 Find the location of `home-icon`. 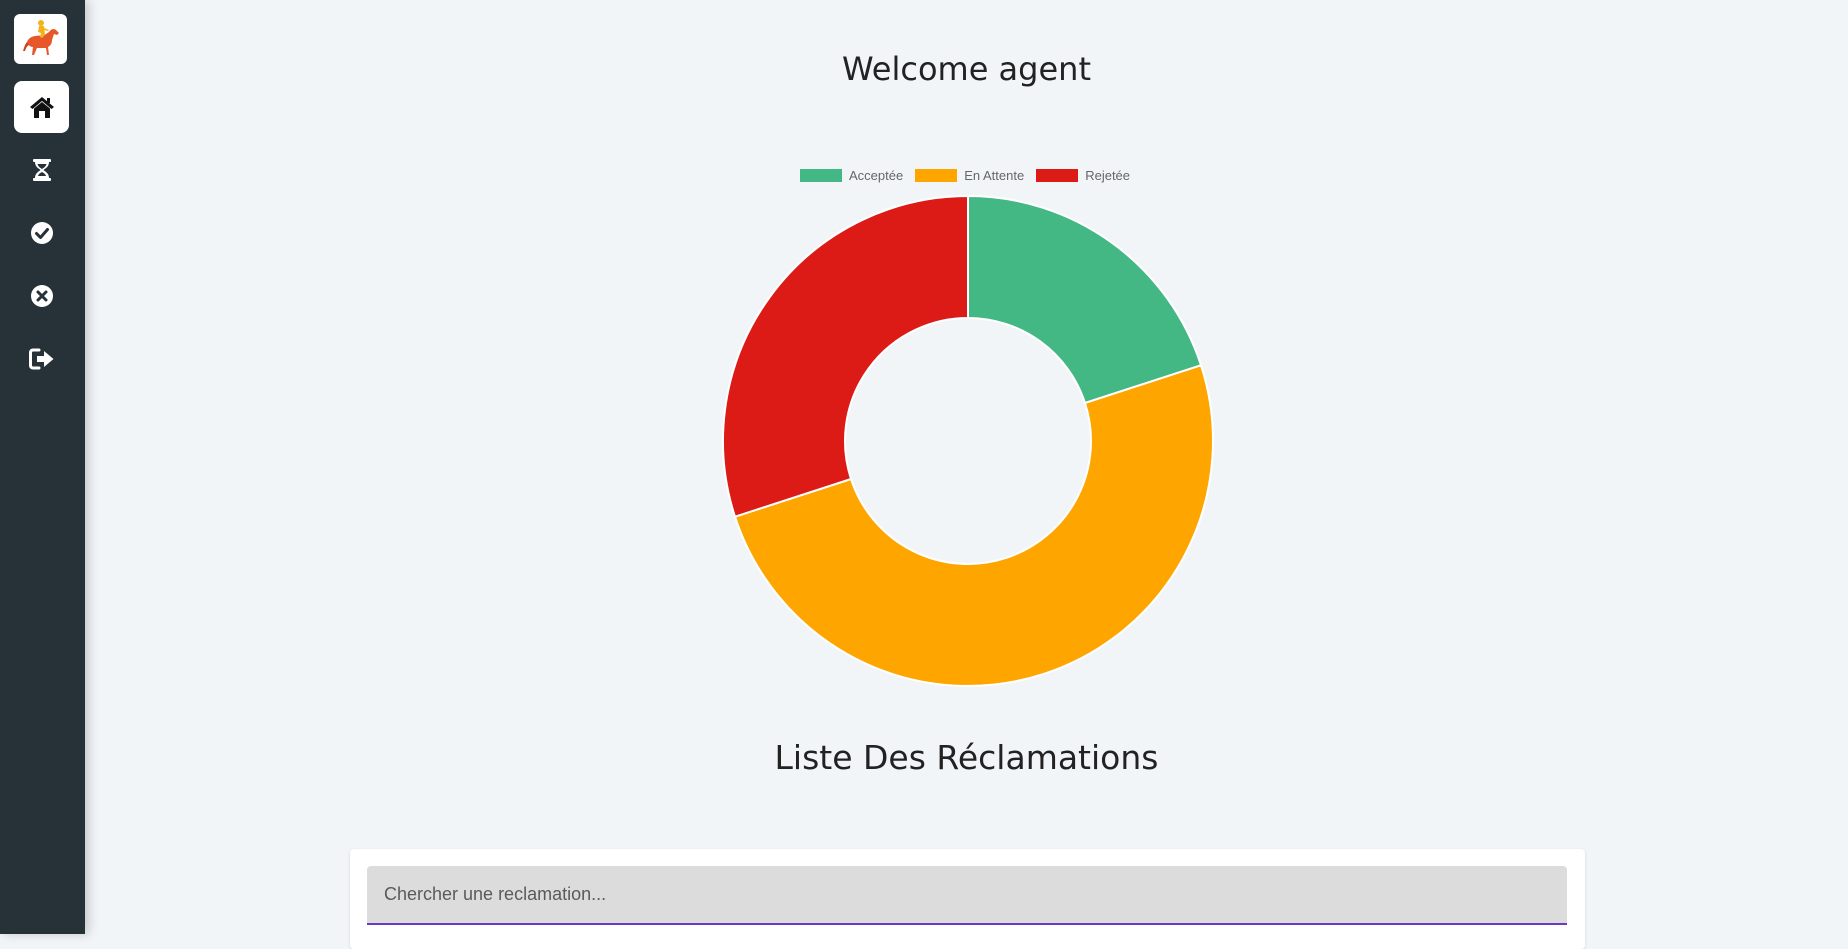

home-icon is located at coordinates (41, 107).